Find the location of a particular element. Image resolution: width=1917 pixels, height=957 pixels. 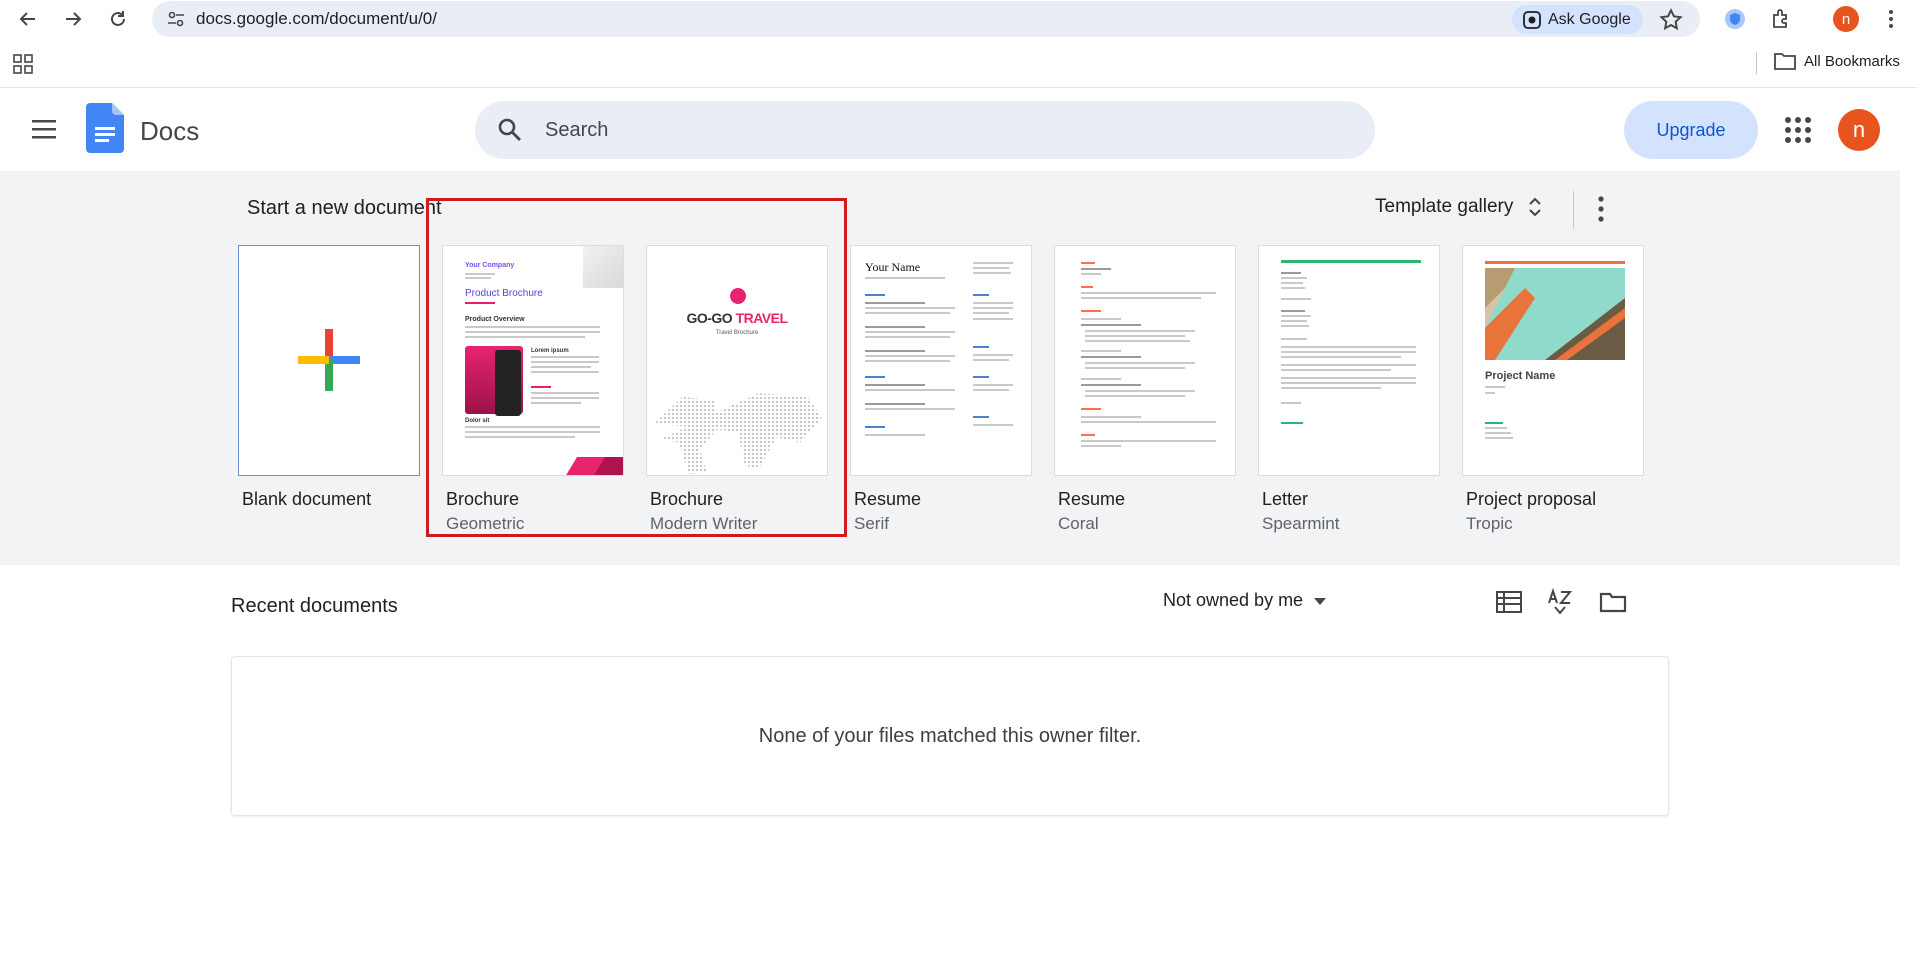

tropic-cover-image is located at coordinates (1555, 314).